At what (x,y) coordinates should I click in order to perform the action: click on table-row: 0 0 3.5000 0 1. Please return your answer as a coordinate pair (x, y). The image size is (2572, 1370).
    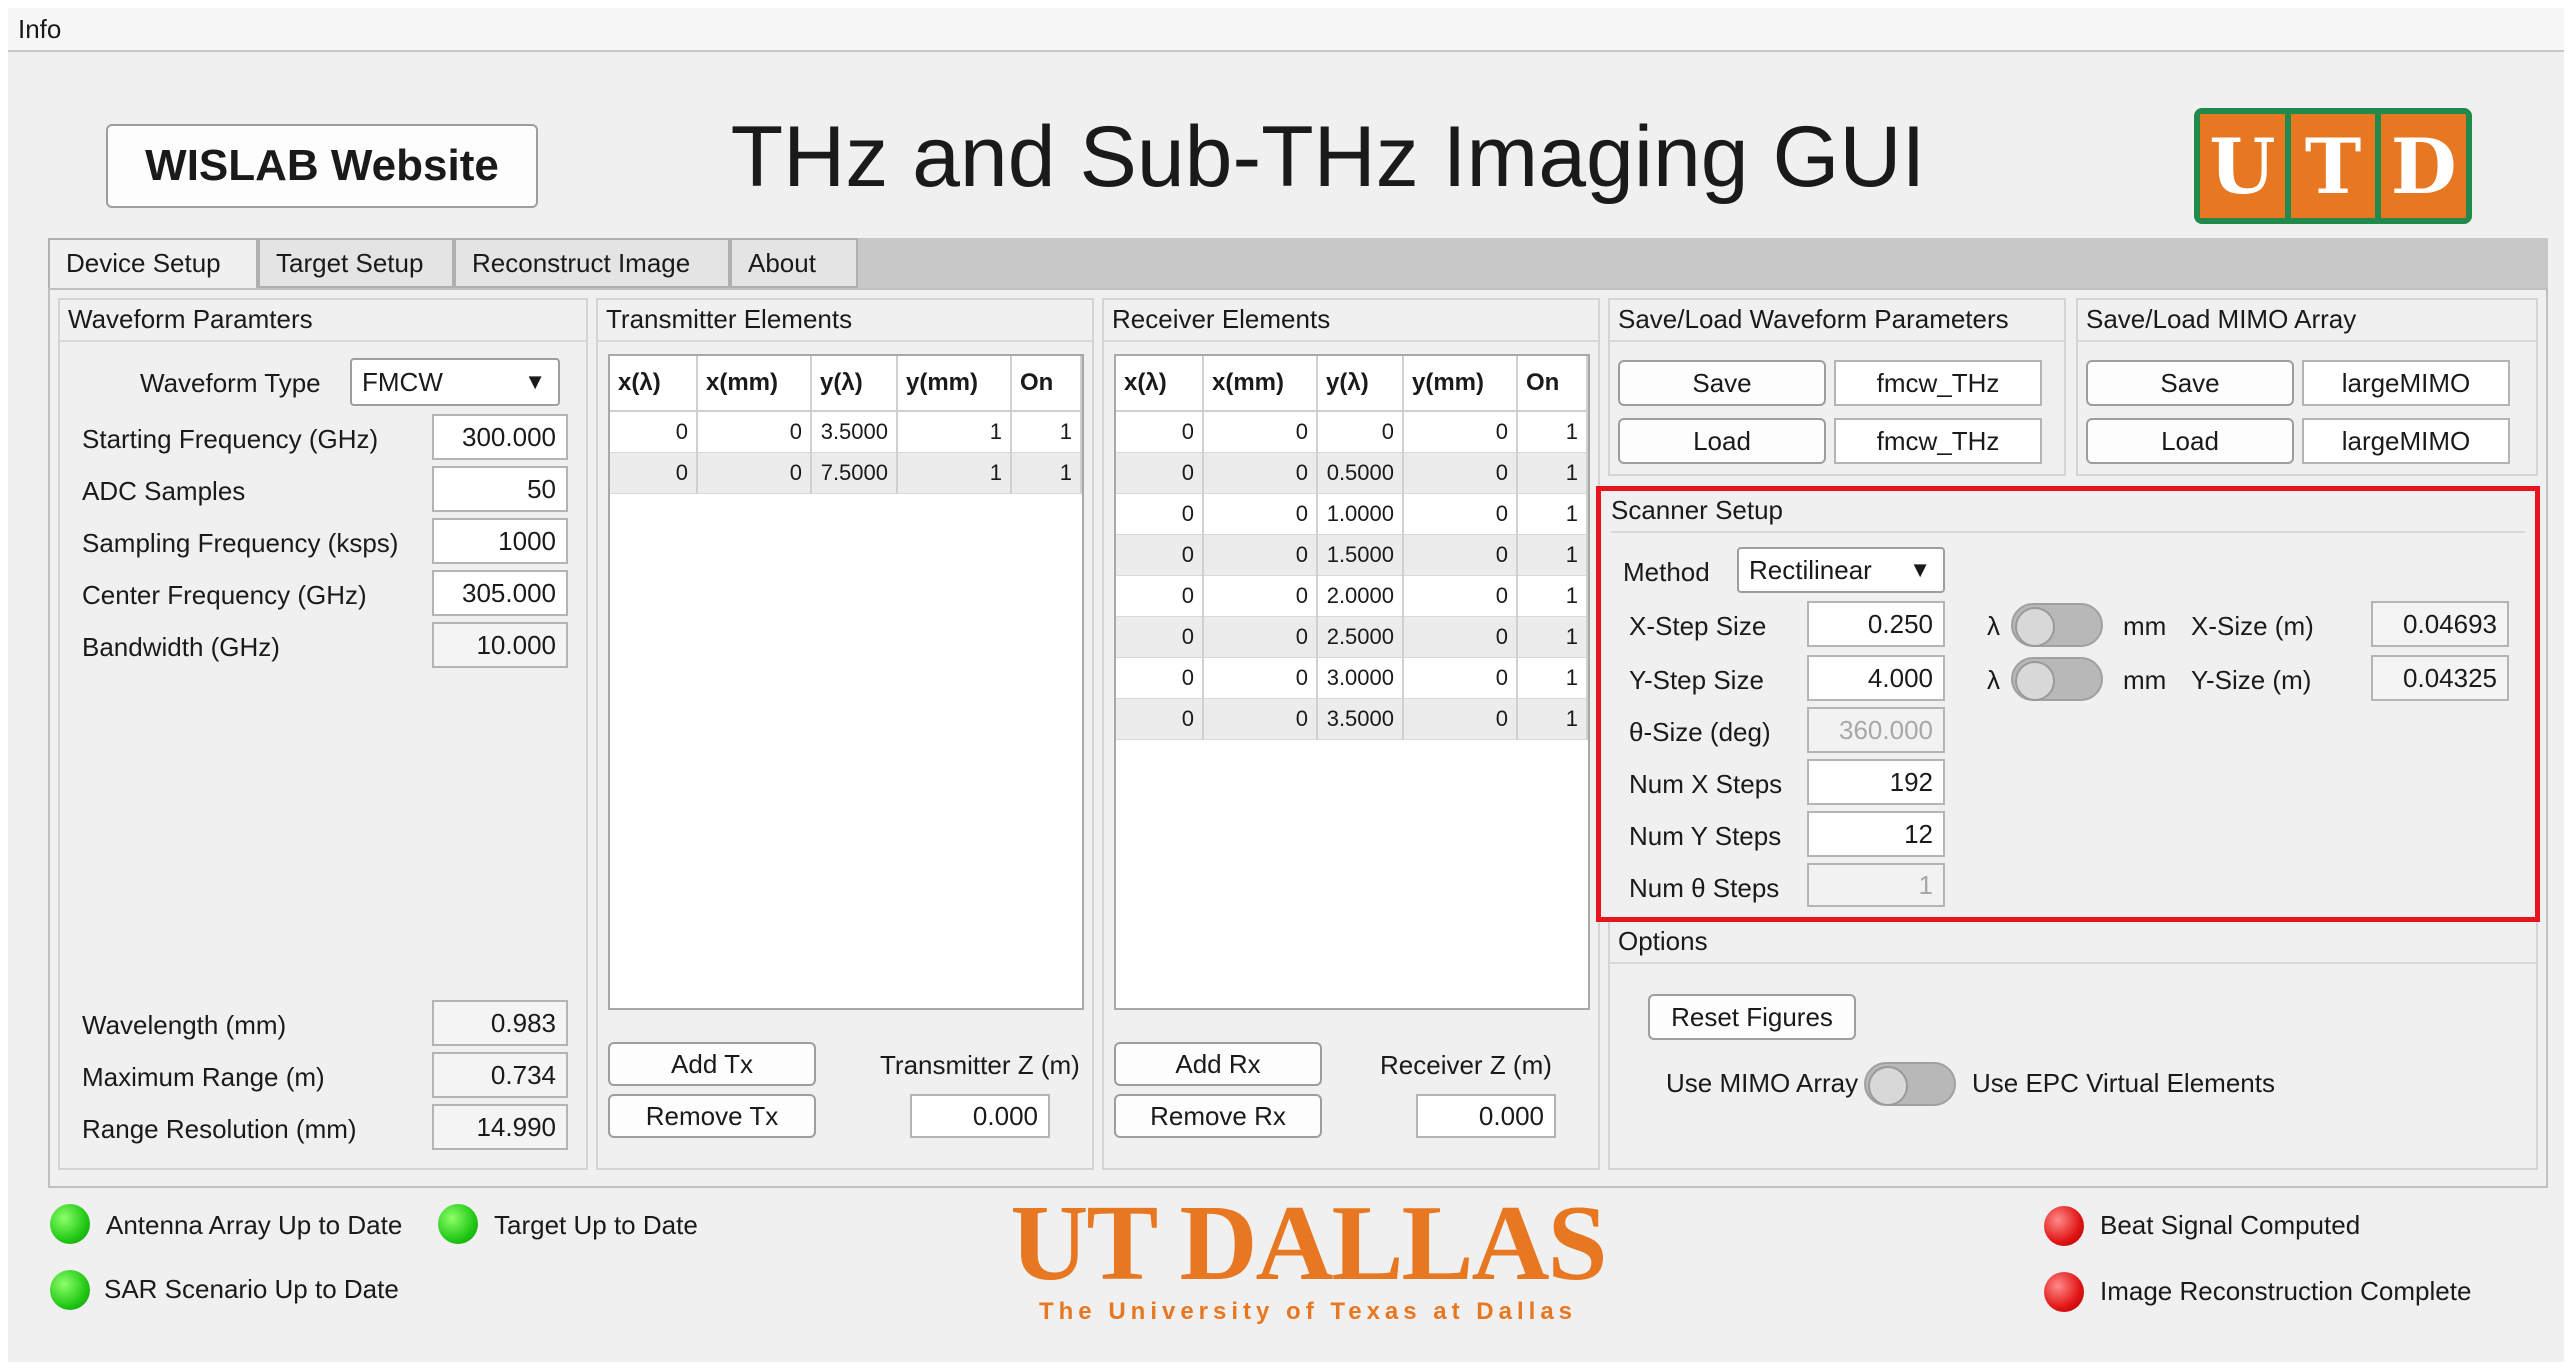
    Looking at the image, I should click on (1352, 719).